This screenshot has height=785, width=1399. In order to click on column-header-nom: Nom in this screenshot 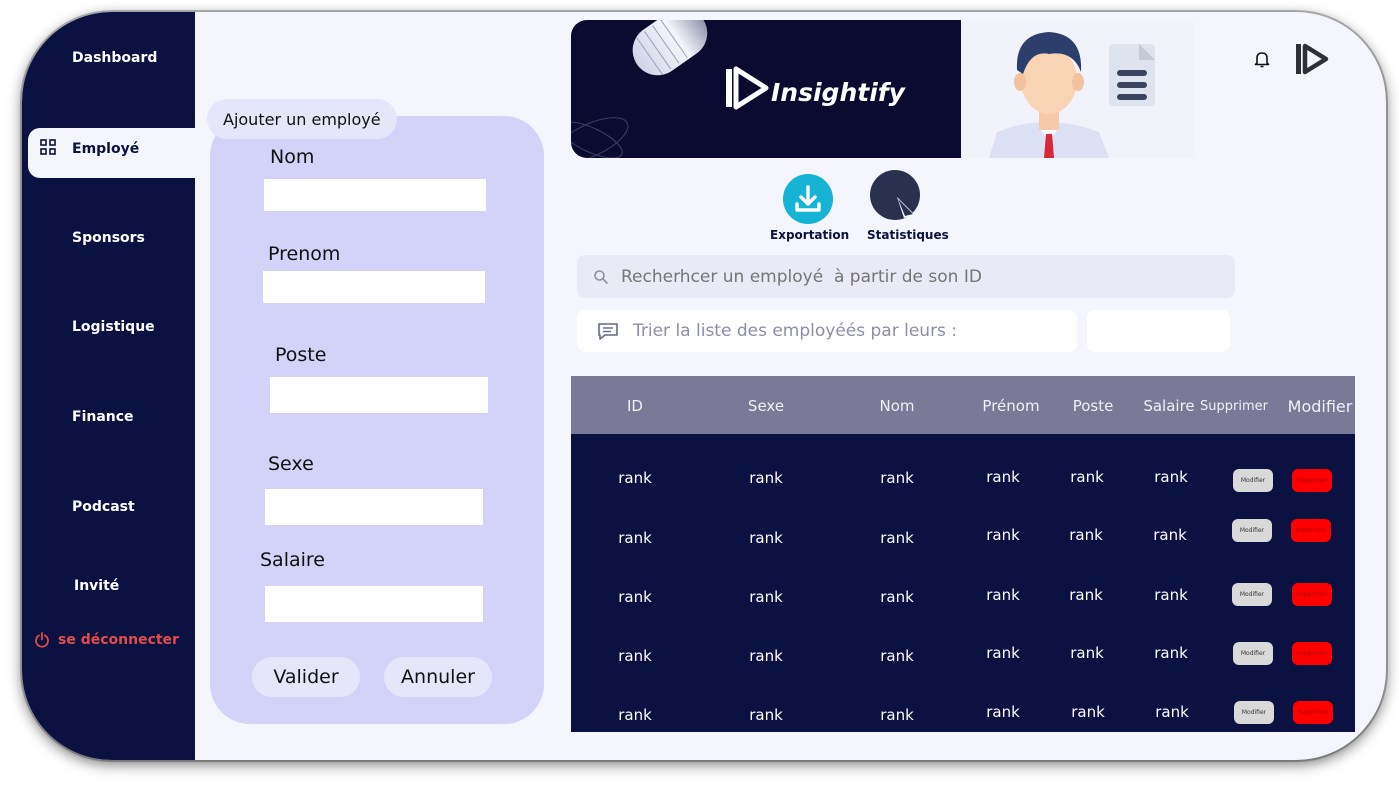, I will do `click(897, 406)`.